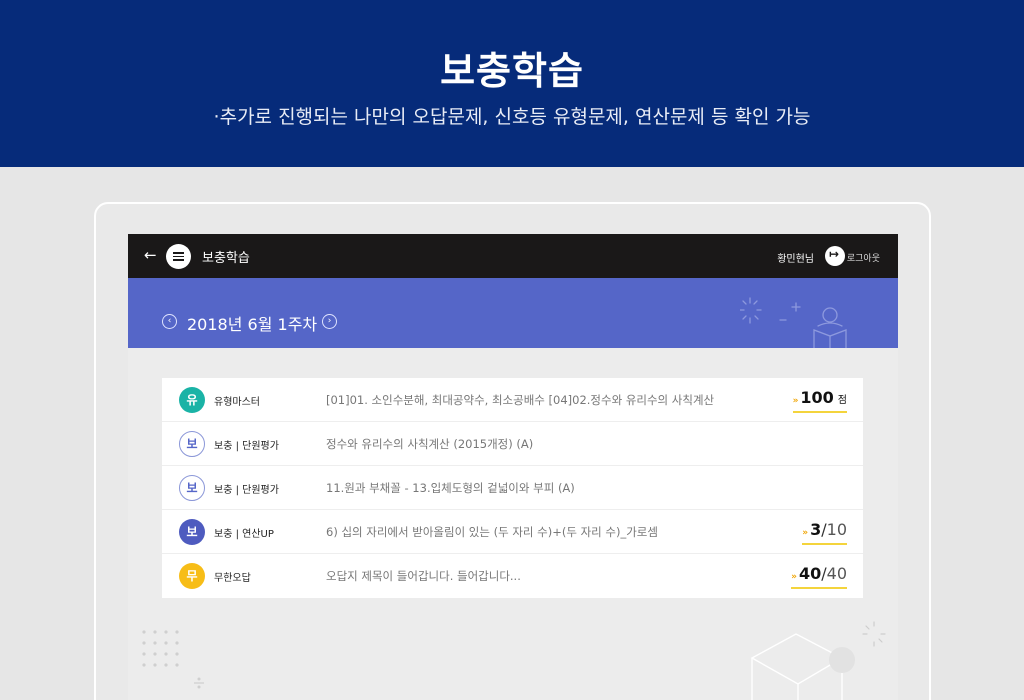 Image resolution: width=1024 pixels, height=700 pixels. What do you see at coordinates (793, 322) in the screenshot?
I see `reading-student-illustration-icon` at bounding box center [793, 322].